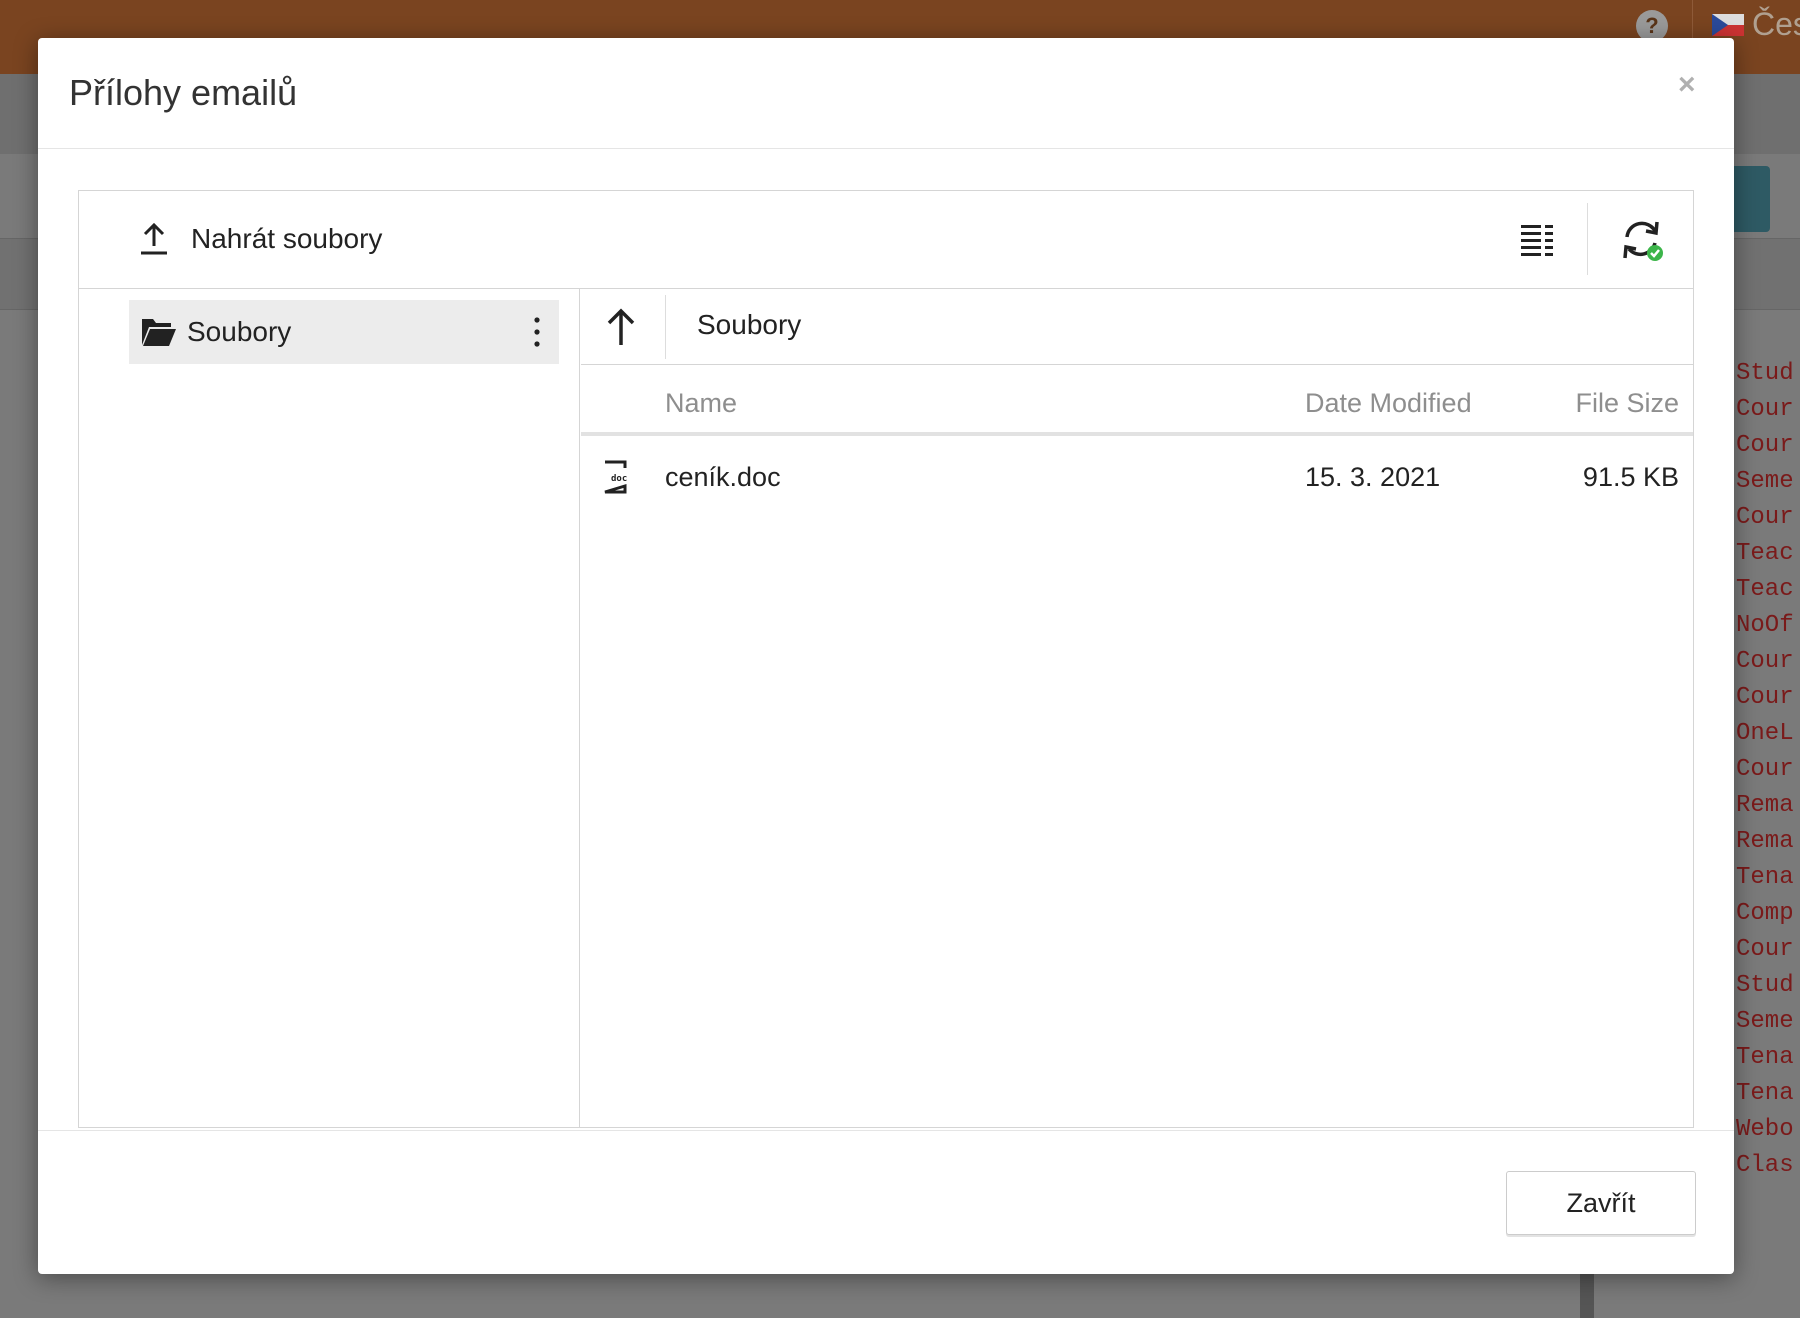 The height and width of the screenshot is (1318, 1800). I want to click on background-code-line: Clas, so click(1765, 1165).